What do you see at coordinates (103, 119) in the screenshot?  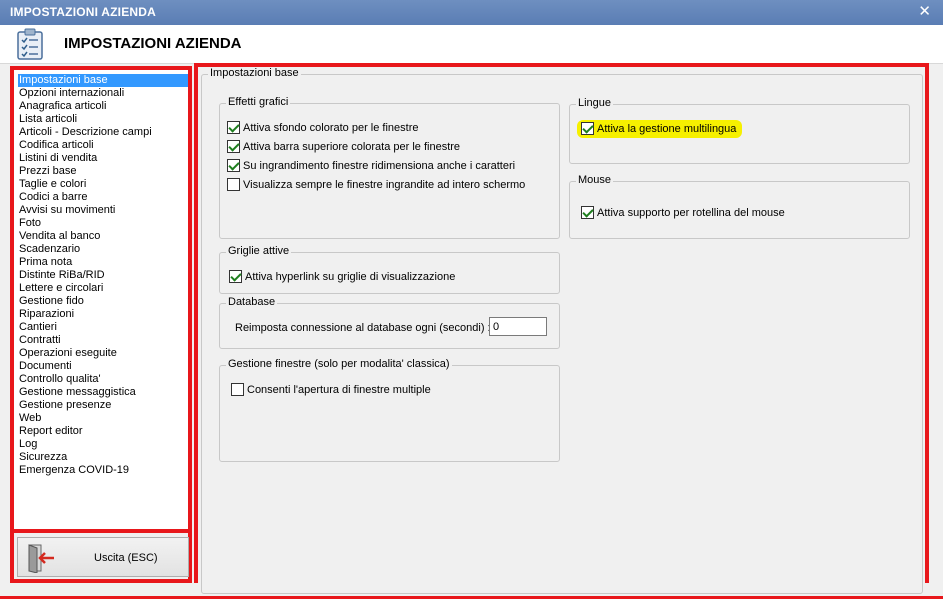 I see `sidebar-item: Lista articoli` at bounding box center [103, 119].